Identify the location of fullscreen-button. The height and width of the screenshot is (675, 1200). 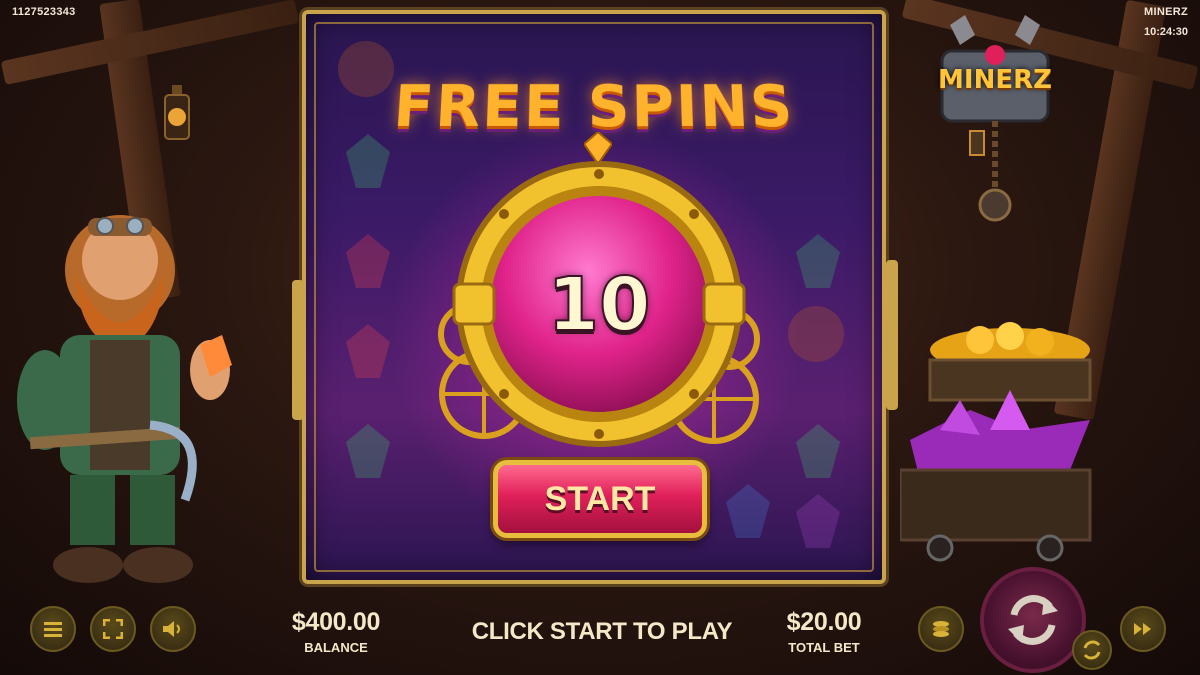
(113, 629).